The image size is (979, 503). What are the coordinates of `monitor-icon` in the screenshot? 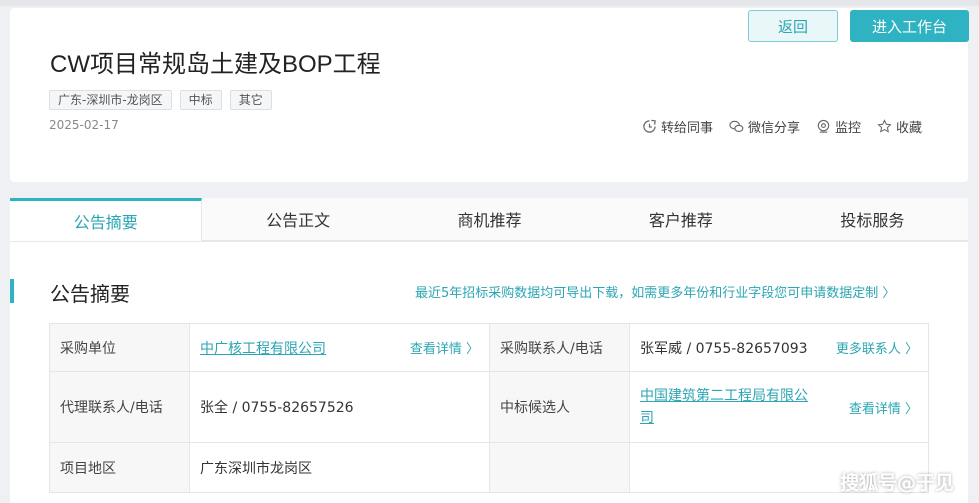 It's located at (823, 126).